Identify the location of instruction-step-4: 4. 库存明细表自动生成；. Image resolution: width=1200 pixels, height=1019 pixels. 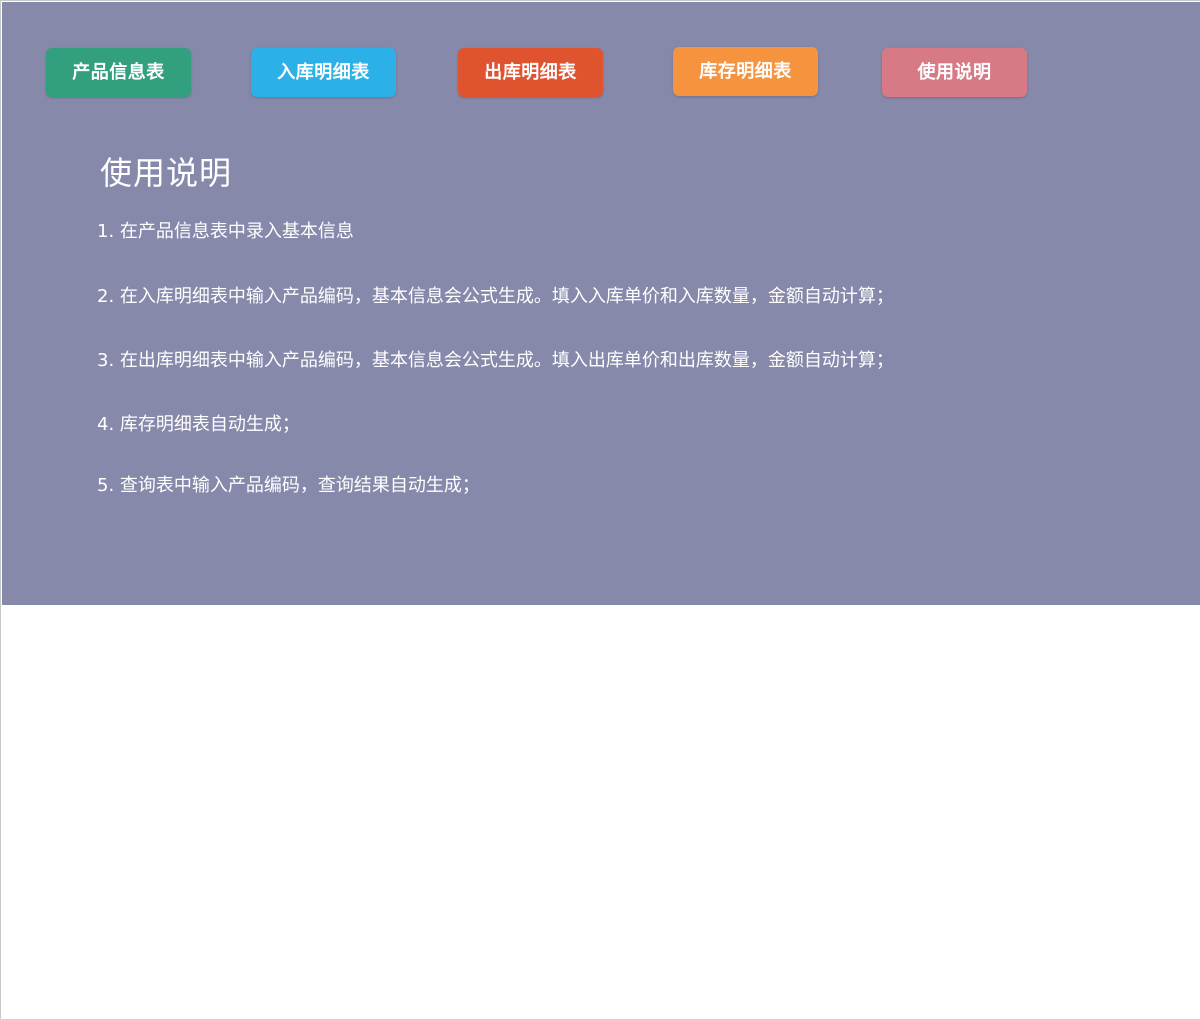
(198, 424).